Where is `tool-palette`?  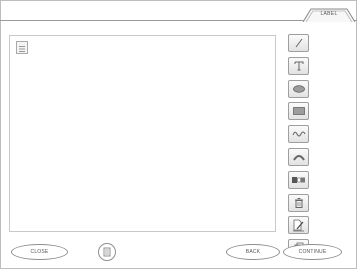
tool-palette is located at coordinates (298, 148).